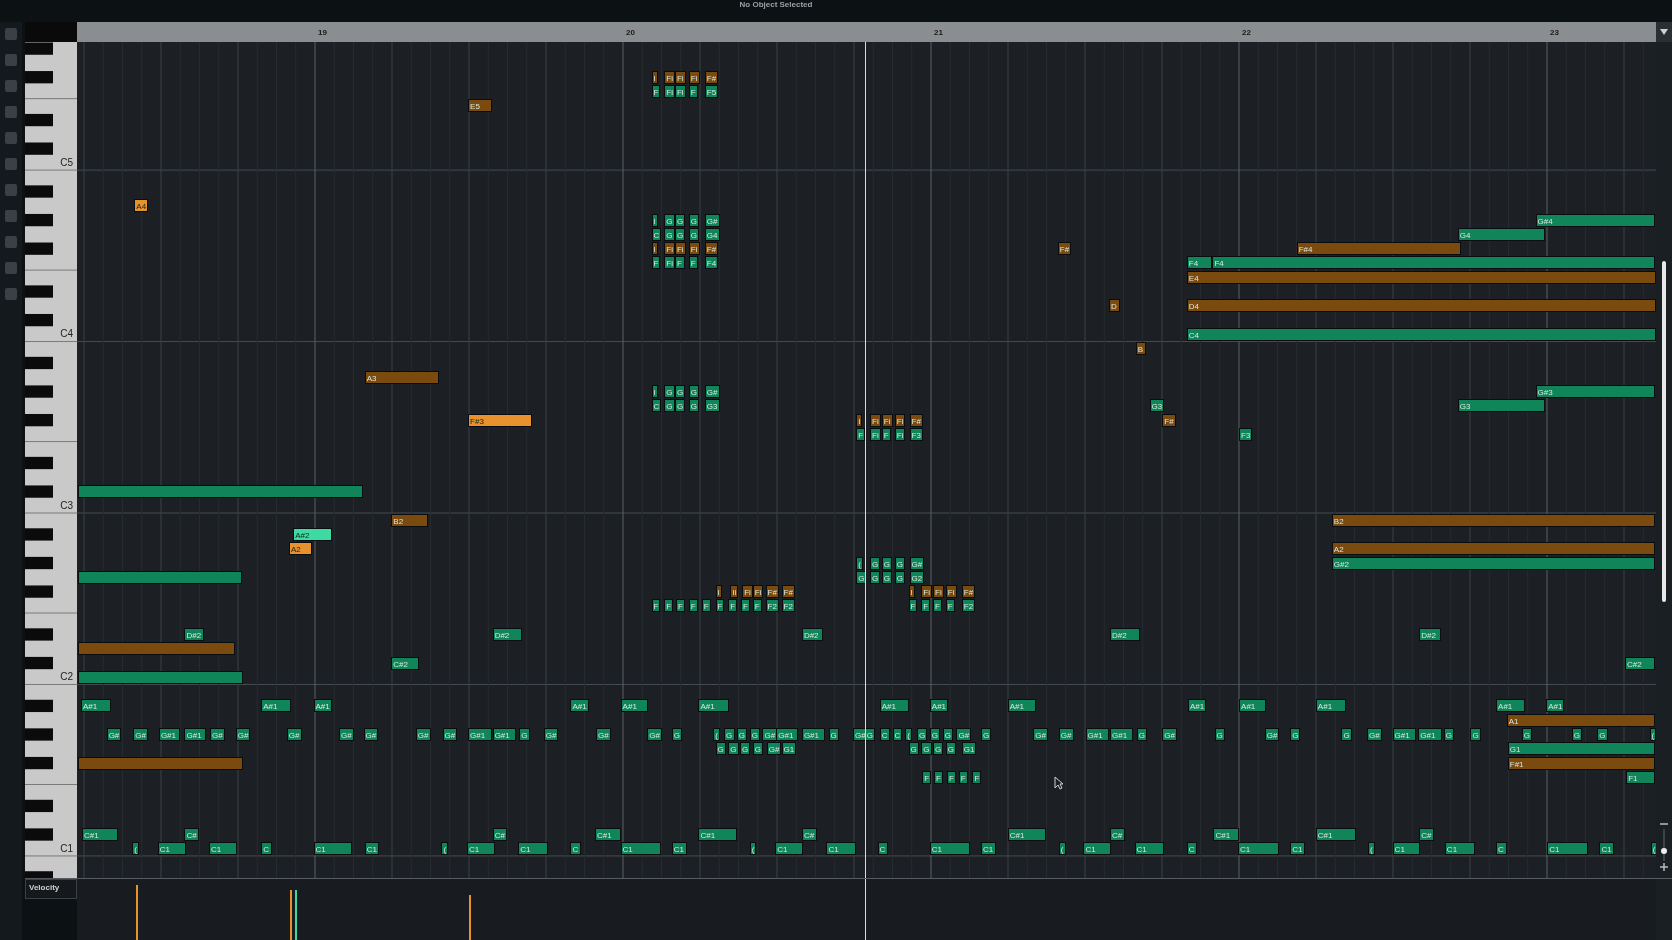 This screenshot has width=1672, height=940. I want to click on midi-note: Ii, so click(734, 592).